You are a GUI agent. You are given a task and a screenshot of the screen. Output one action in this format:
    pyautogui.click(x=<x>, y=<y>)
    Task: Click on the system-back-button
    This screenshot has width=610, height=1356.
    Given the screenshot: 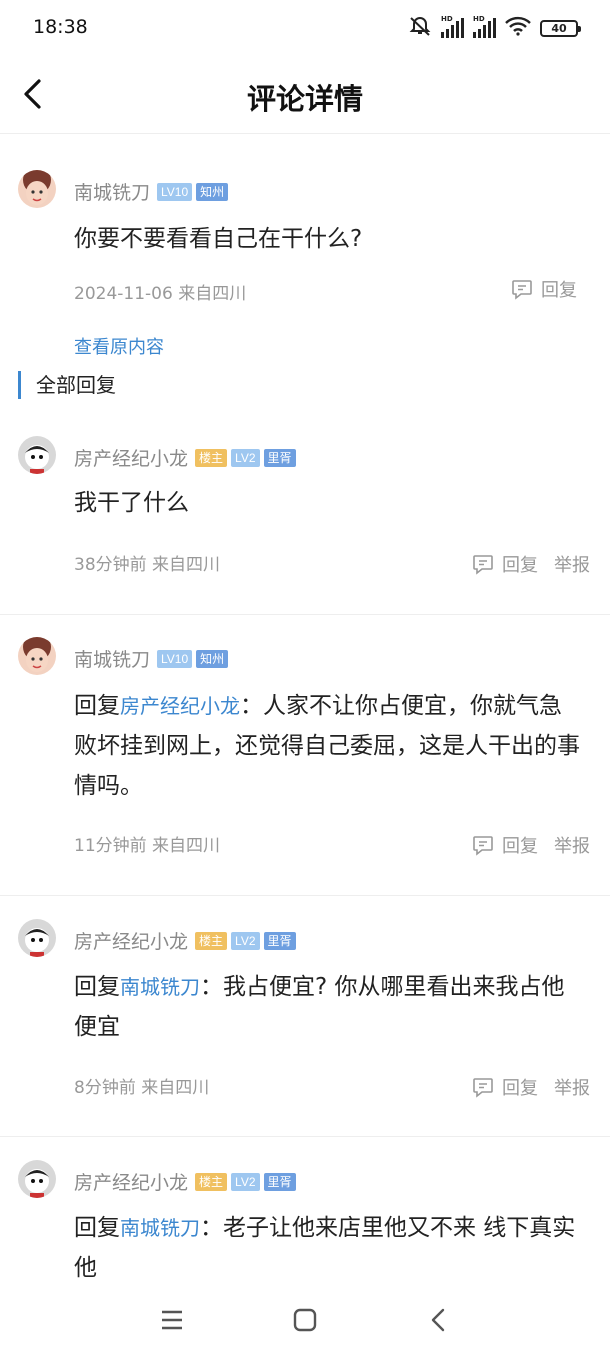 What is the action you would take?
    pyautogui.click(x=438, y=1320)
    